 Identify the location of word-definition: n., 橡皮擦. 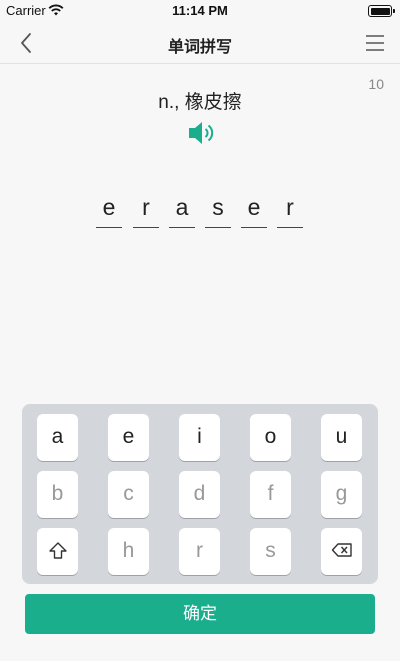
(200, 102).